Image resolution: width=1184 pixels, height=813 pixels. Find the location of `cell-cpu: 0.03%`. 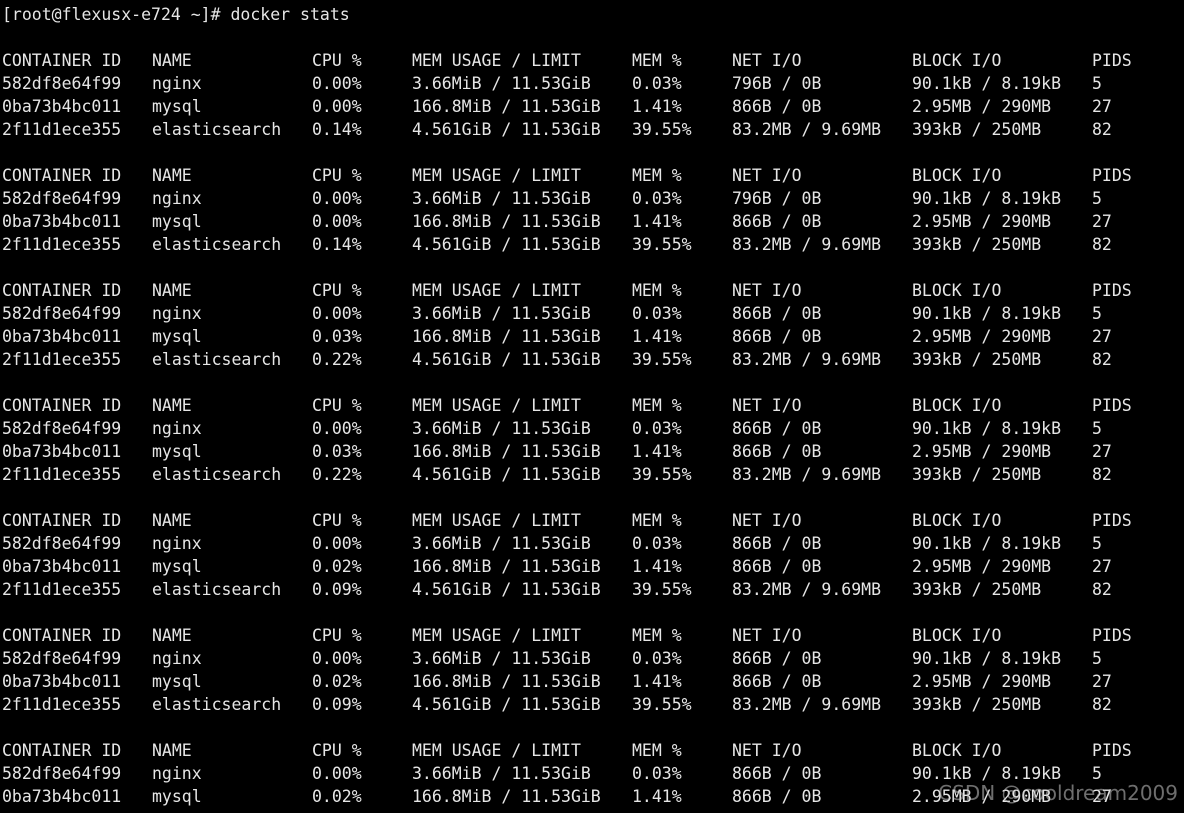

cell-cpu: 0.03% is located at coordinates (337, 336).